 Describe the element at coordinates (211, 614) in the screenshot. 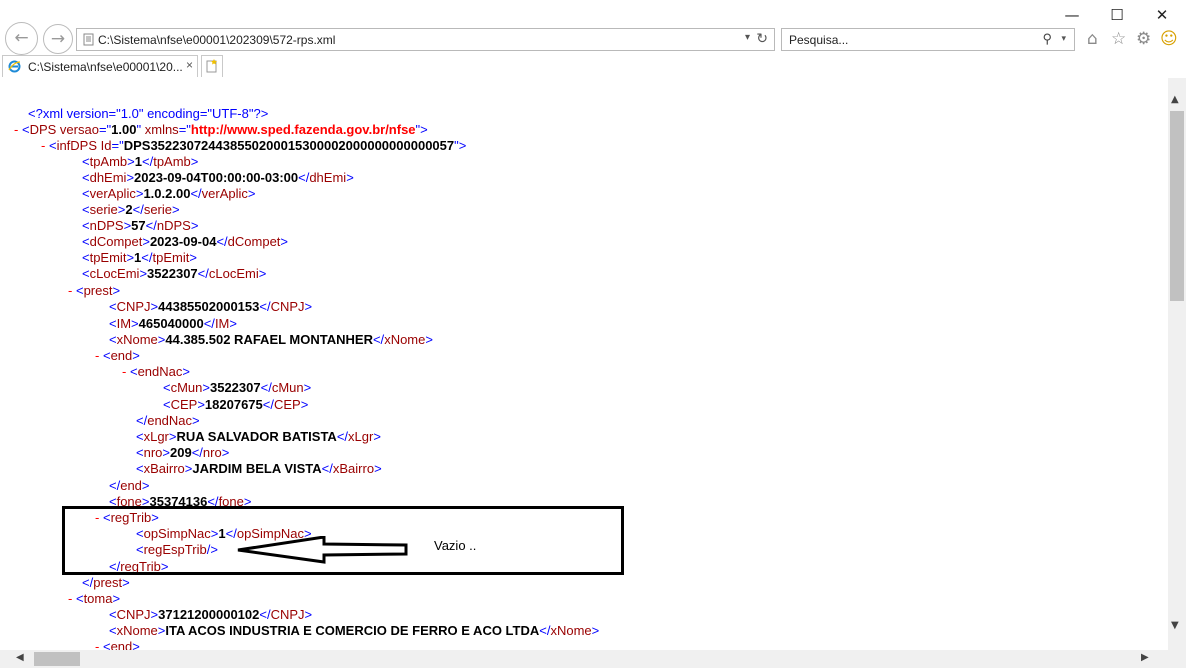

I see `xml-node-toma-cnpj: <CNPJ>37121200000102</CNPJ>` at that location.